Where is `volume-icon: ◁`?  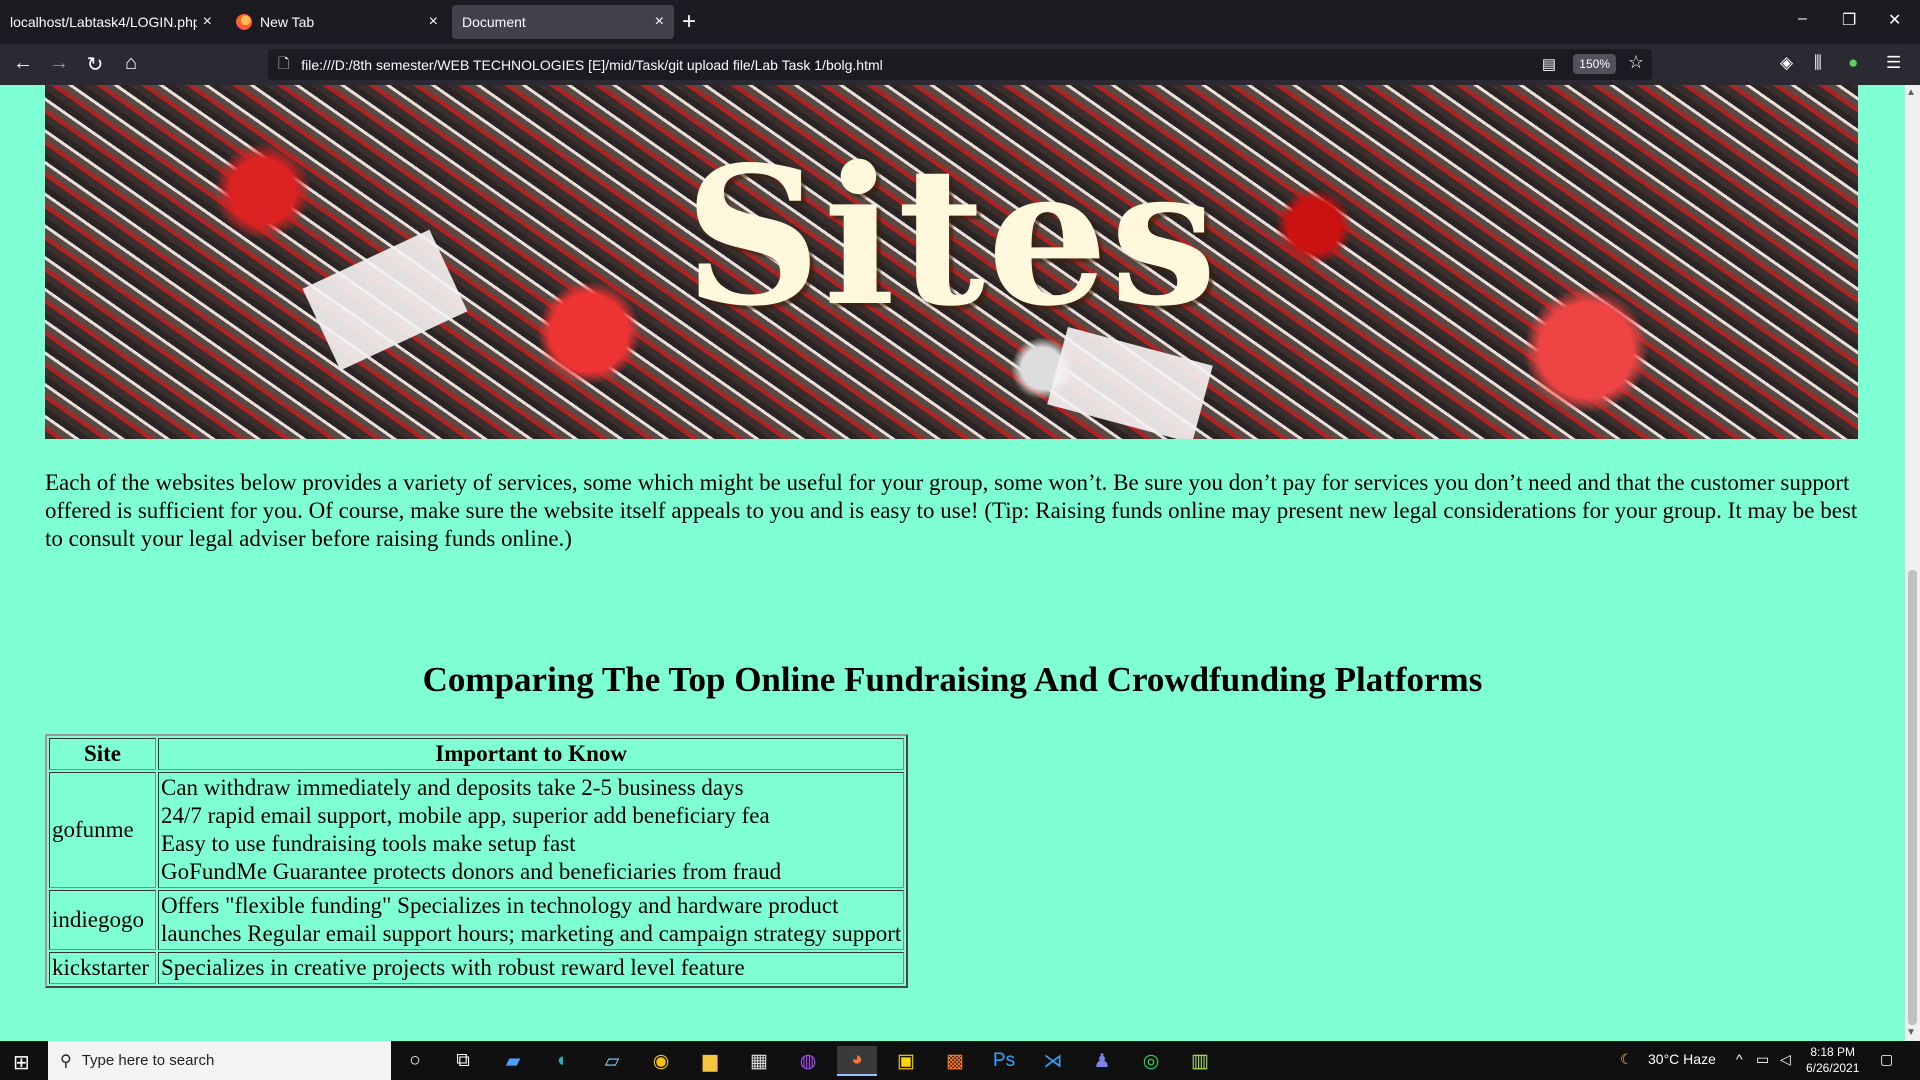 volume-icon: ◁ is located at coordinates (1785, 1059).